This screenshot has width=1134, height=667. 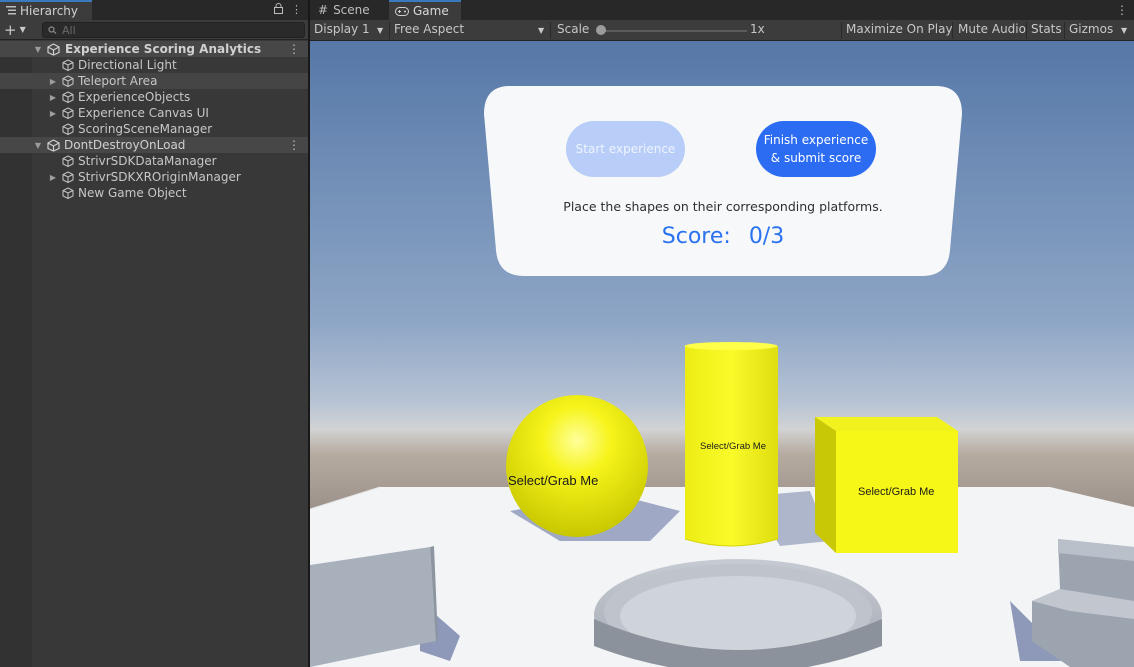 What do you see at coordinates (145, 129) in the screenshot?
I see `item-label: ScoringSceneManager` at bounding box center [145, 129].